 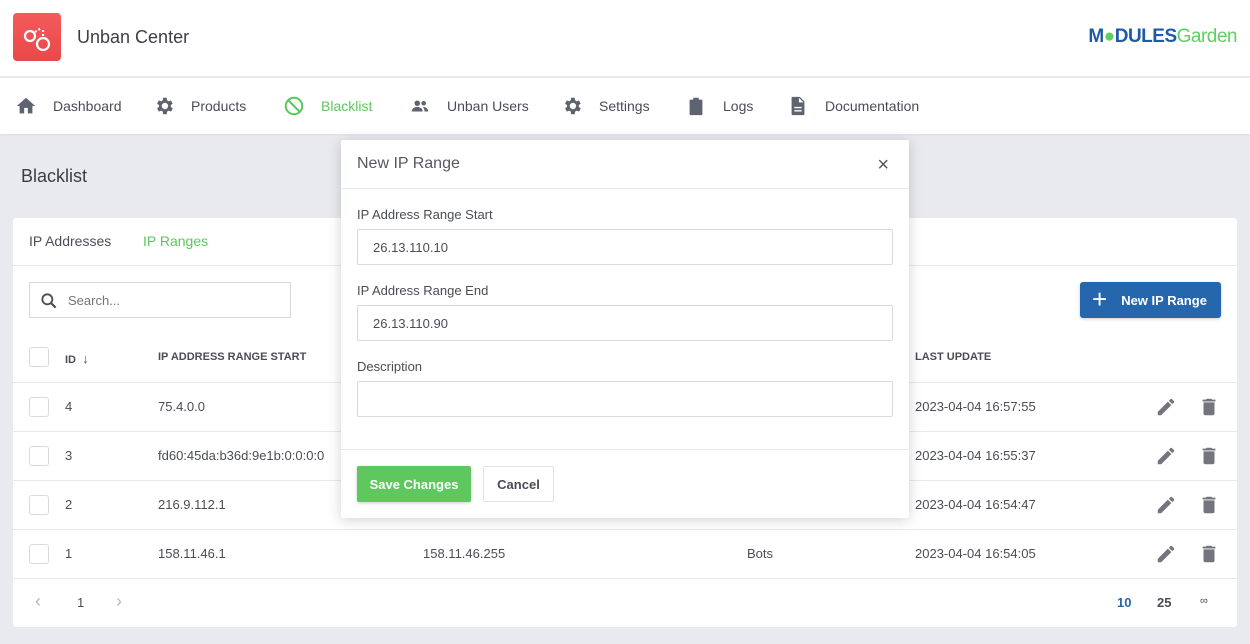 I want to click on cell-id: 2, so click(x=69, y=504).